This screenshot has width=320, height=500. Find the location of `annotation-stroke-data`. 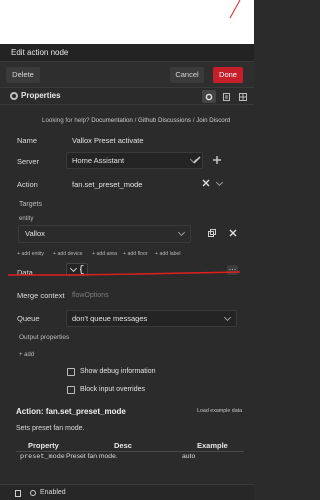

annotation-stroke-data is located at coordinates (124, 273).